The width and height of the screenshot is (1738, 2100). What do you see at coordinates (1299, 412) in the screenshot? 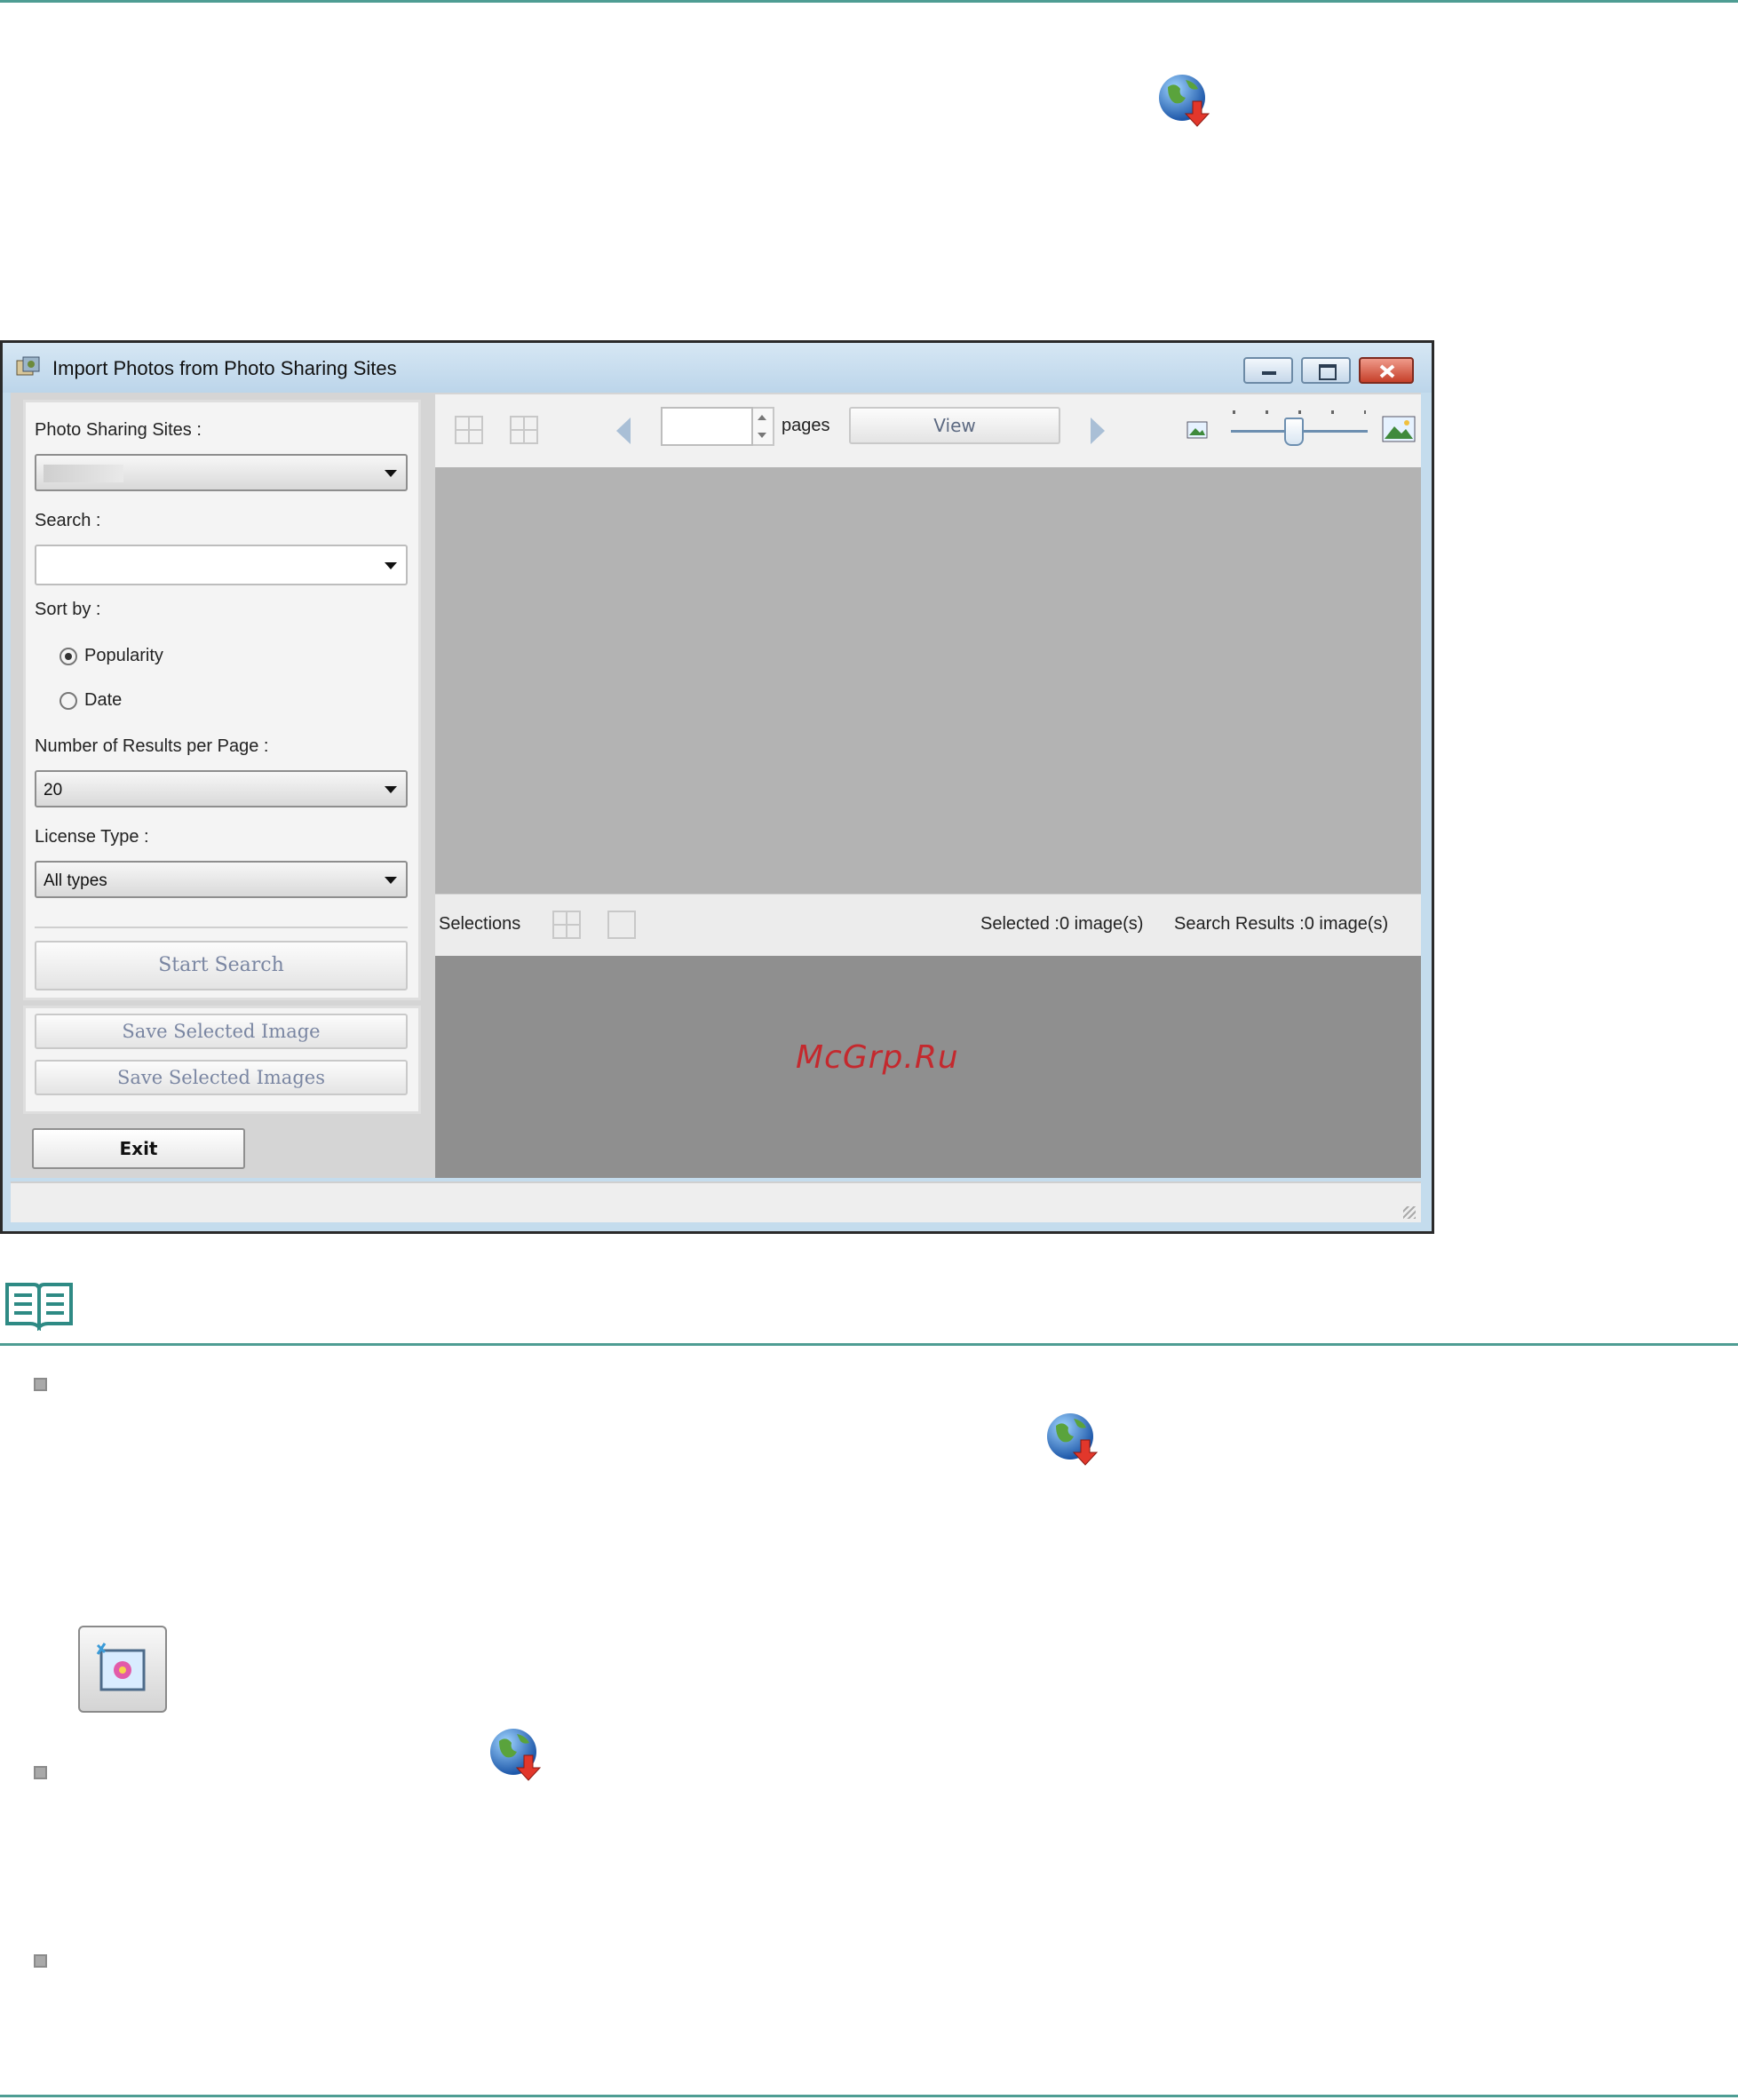
I see `zoom-slider-ticks` at bounding box center [1299, 412].